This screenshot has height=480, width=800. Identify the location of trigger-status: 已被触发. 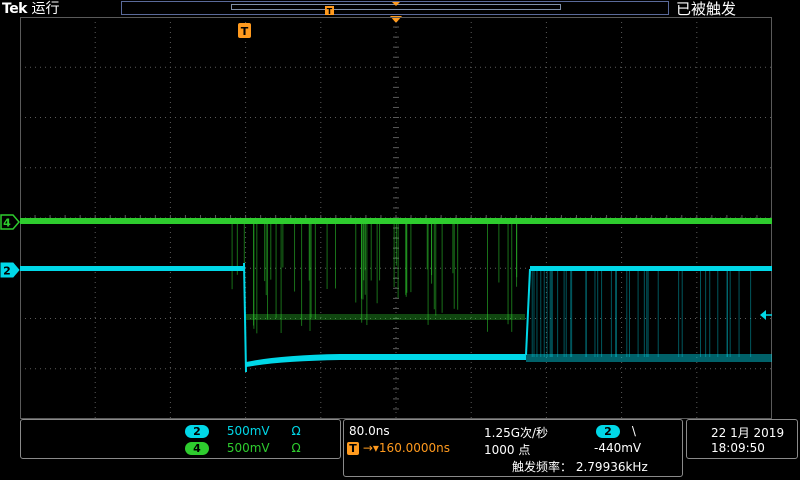
(706, 9).